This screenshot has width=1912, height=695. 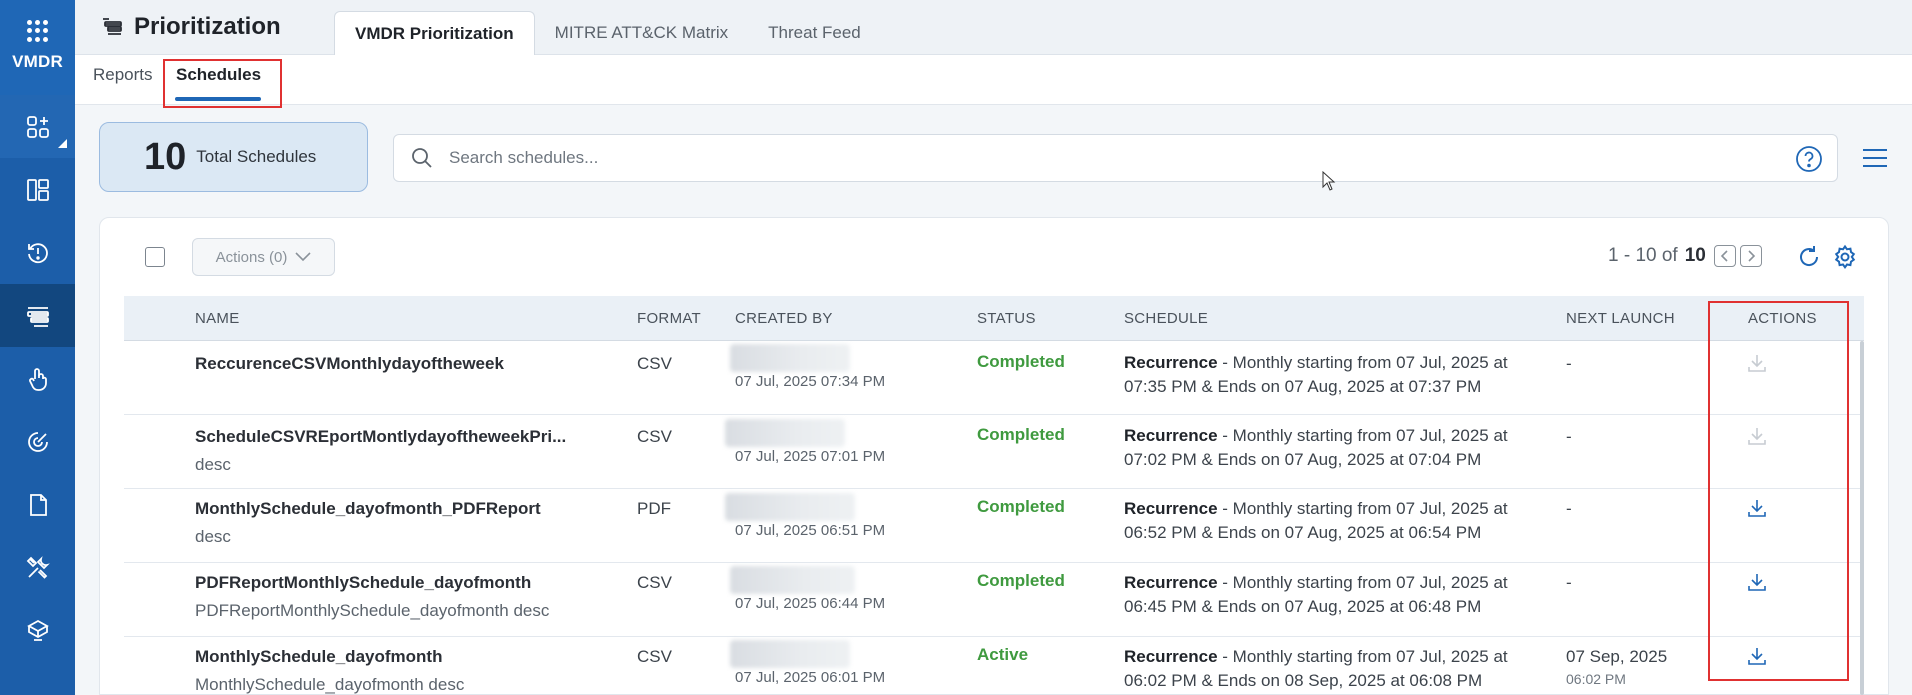 I want to click on tab-mitre-attack-matrix: MITRE ATT&CK Matrix, so click(x=641, y=33).